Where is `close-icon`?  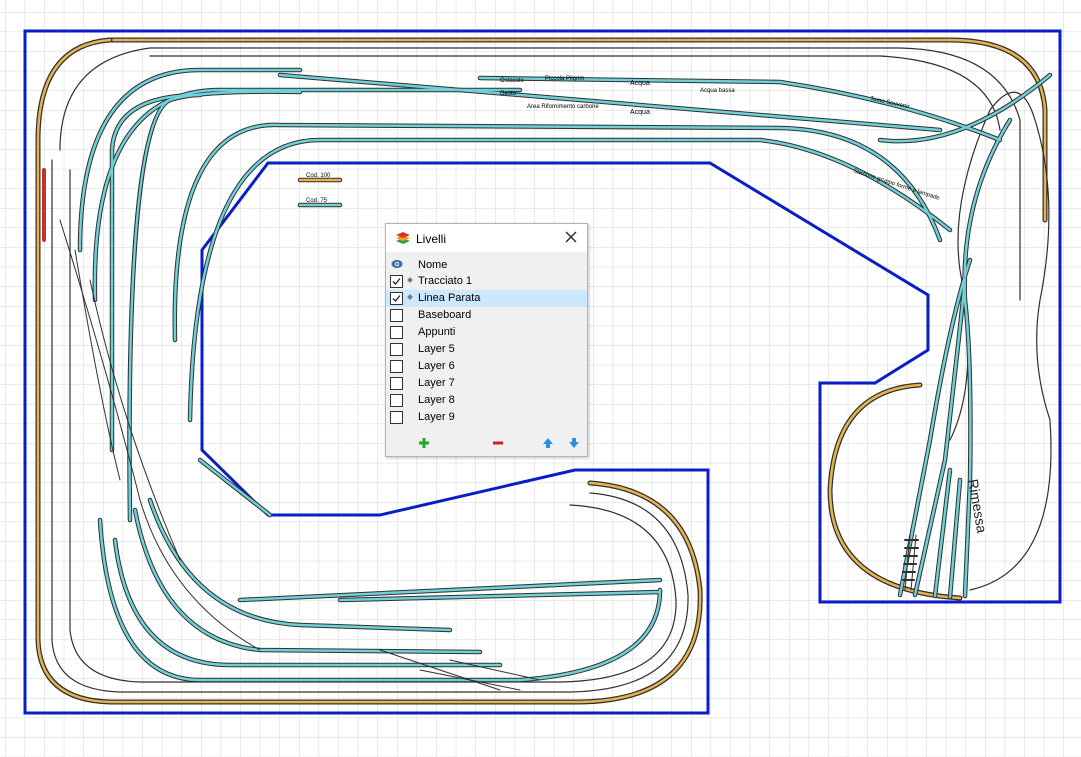
close-icon is located at coordinates (571, 237).